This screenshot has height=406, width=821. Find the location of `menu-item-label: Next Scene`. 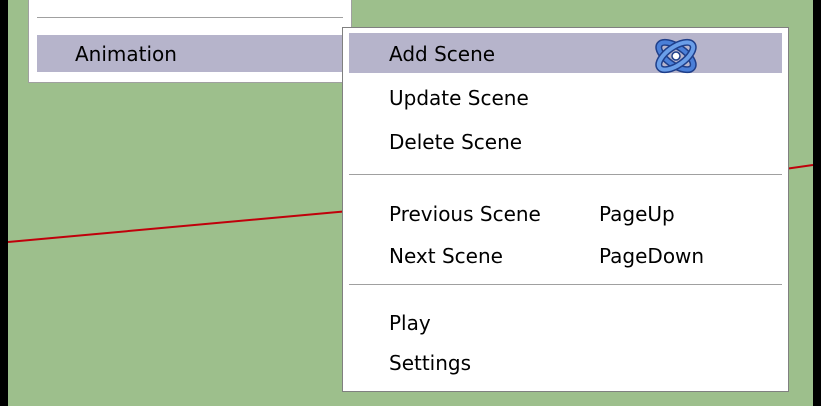

menu-item-label: Next Scene is located at coordinates (446, 256).